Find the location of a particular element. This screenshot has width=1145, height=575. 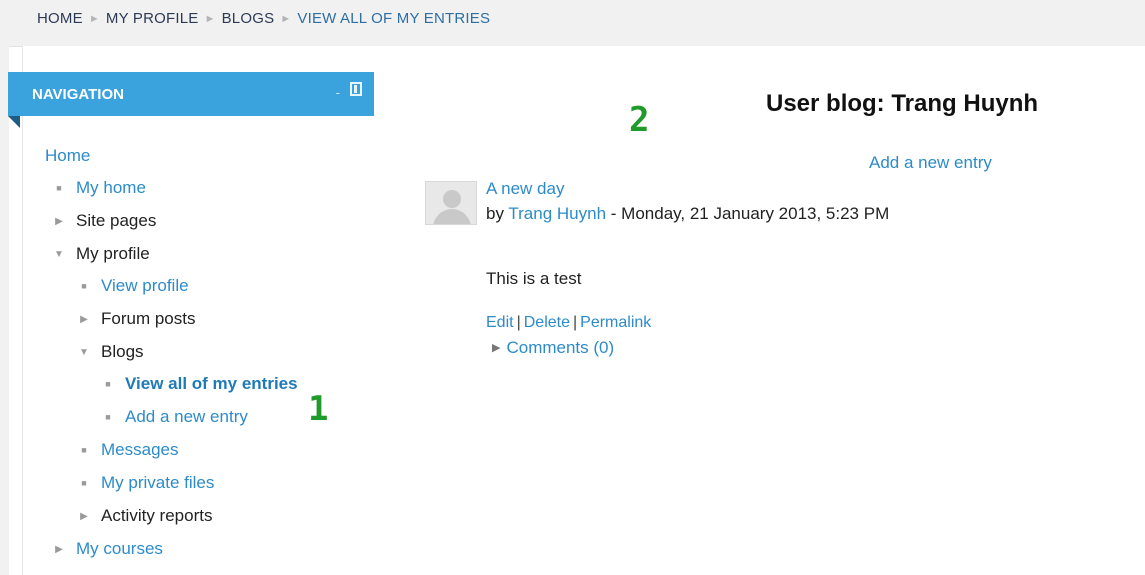

nav-item-activity-reports: ▶ Activity reports is located at coordinates (144, 517).